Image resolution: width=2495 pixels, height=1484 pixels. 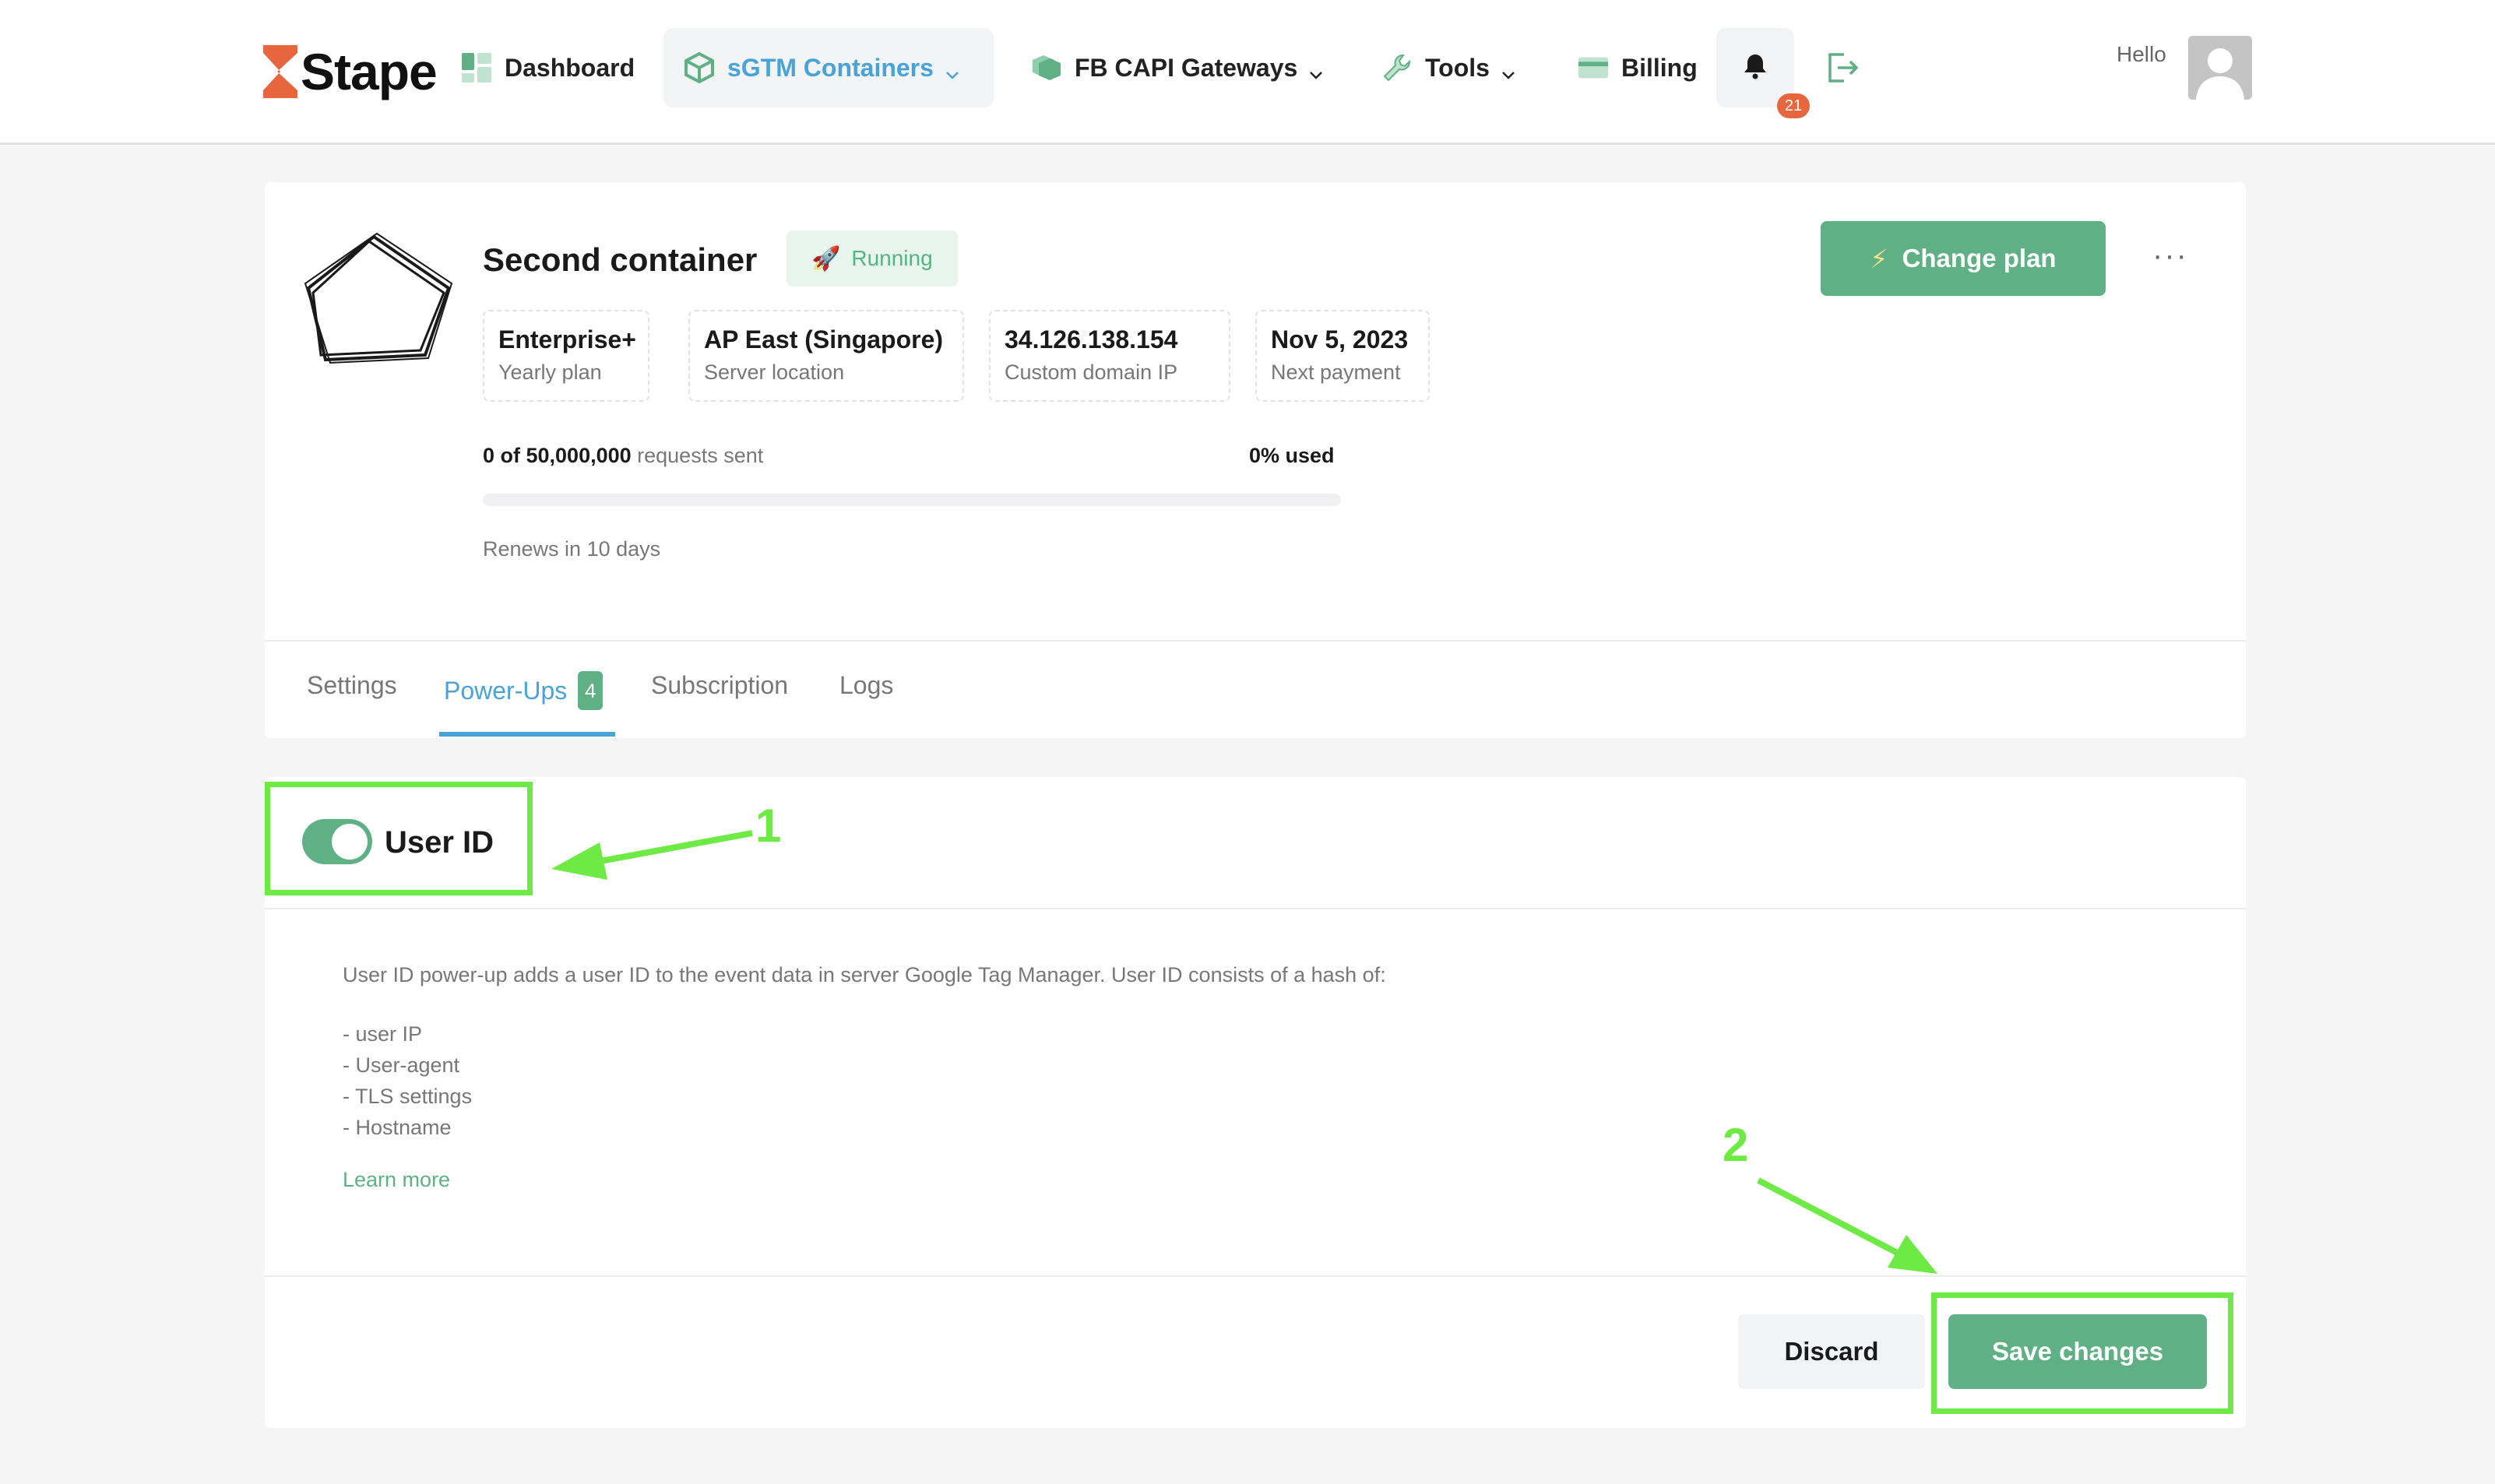 I want to click on usage-percent: 0% used, so click(x=1292, y=456).